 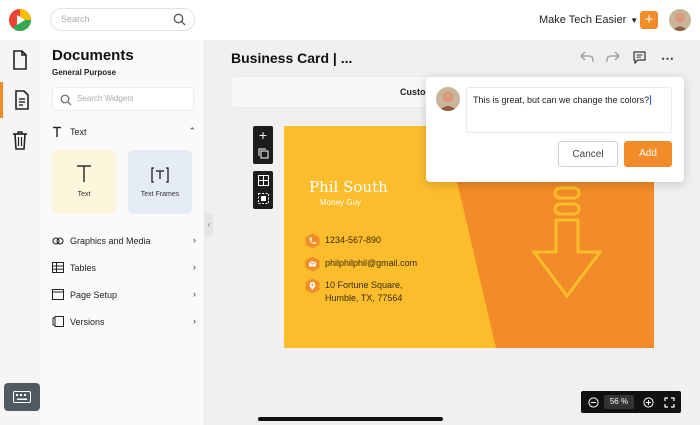 What do you see at coordinates (110, 241) in the screenshot?
I see `section-label: Graphics and Media` at bounding box center [110, 241].